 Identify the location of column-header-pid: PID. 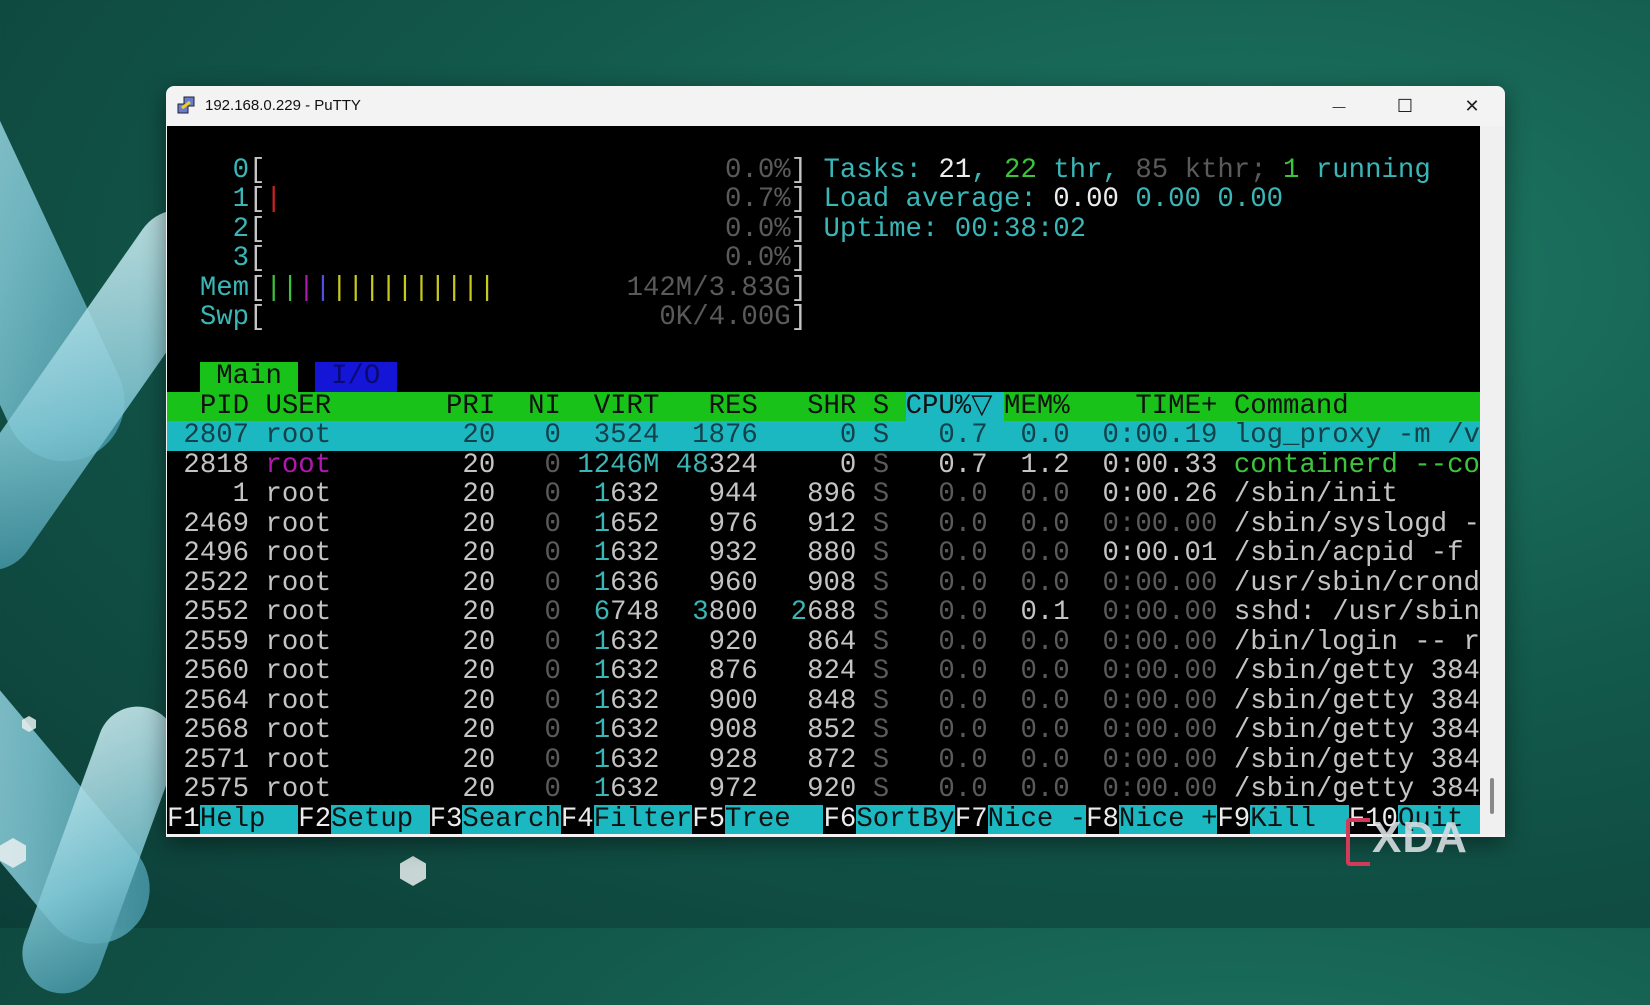
(208, 407).